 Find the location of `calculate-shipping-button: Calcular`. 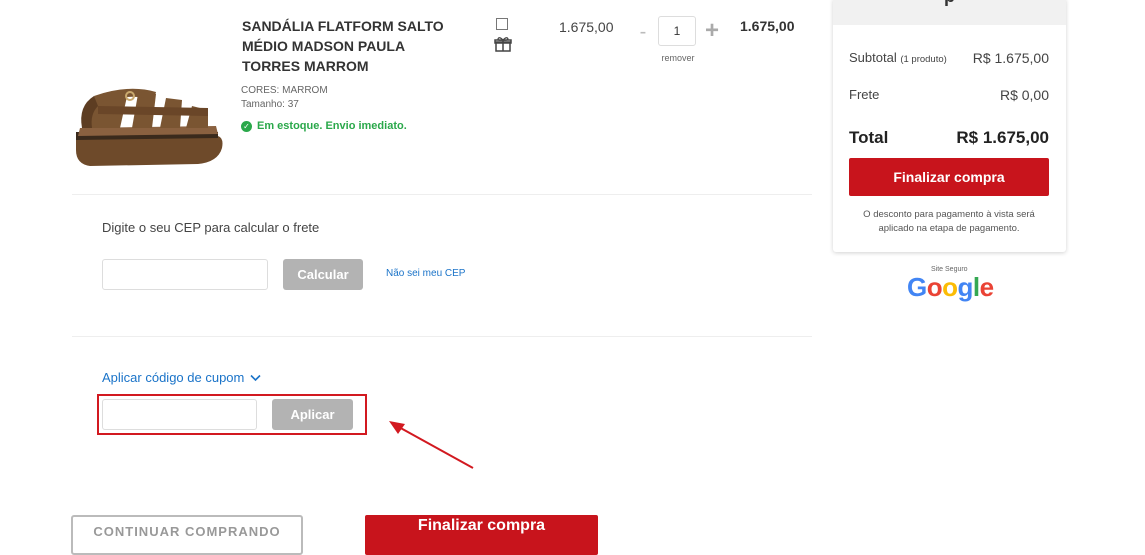

calculate-shipping-button: Calcular is located at coordinates (323, 274).